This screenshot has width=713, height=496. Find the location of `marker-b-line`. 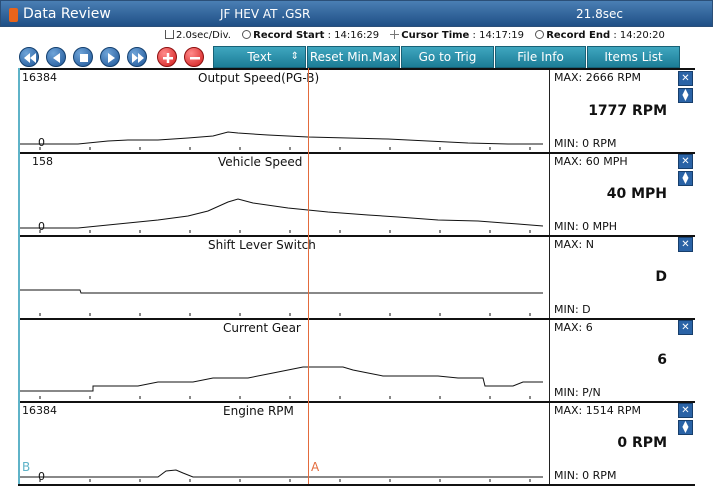

marker-b-line is located at coordinates (19, 276).